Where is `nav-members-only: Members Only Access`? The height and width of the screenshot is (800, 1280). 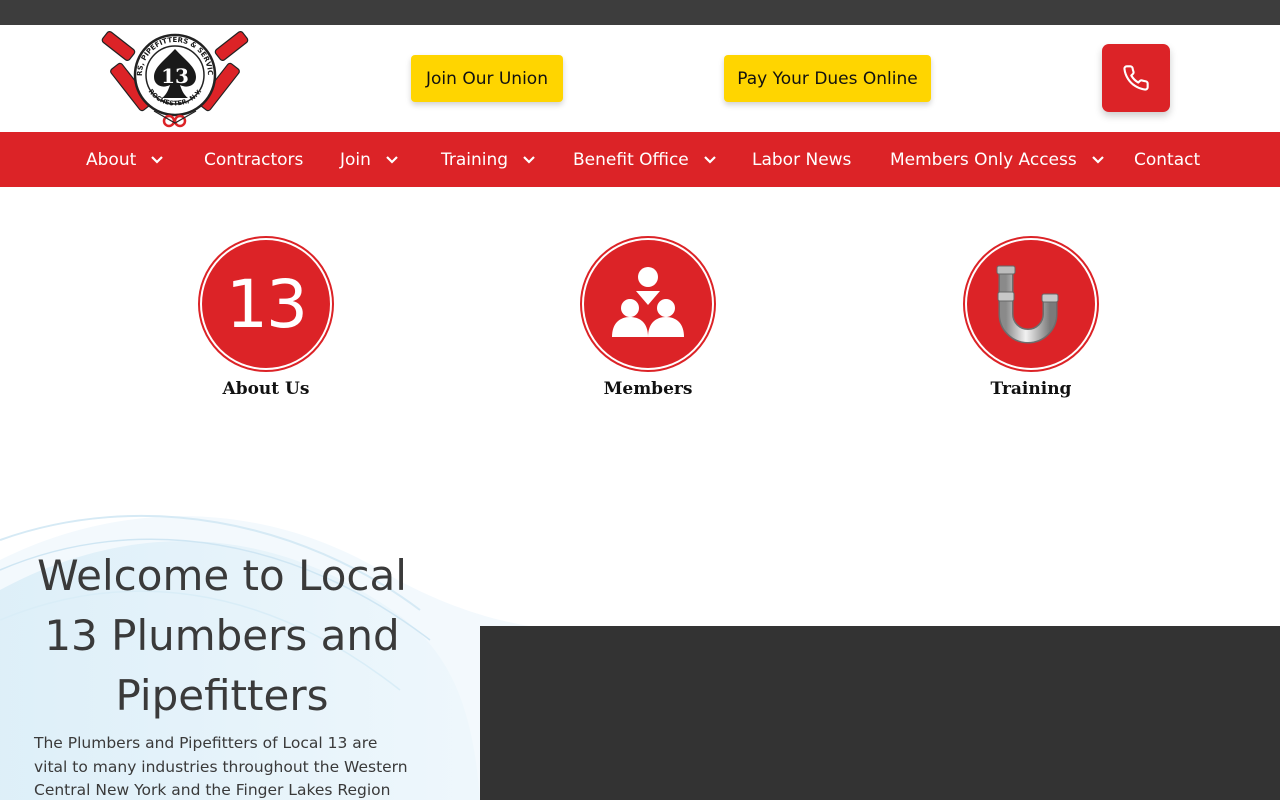
nav-members-only: Members Only Access is located at coordinates (997, 159).